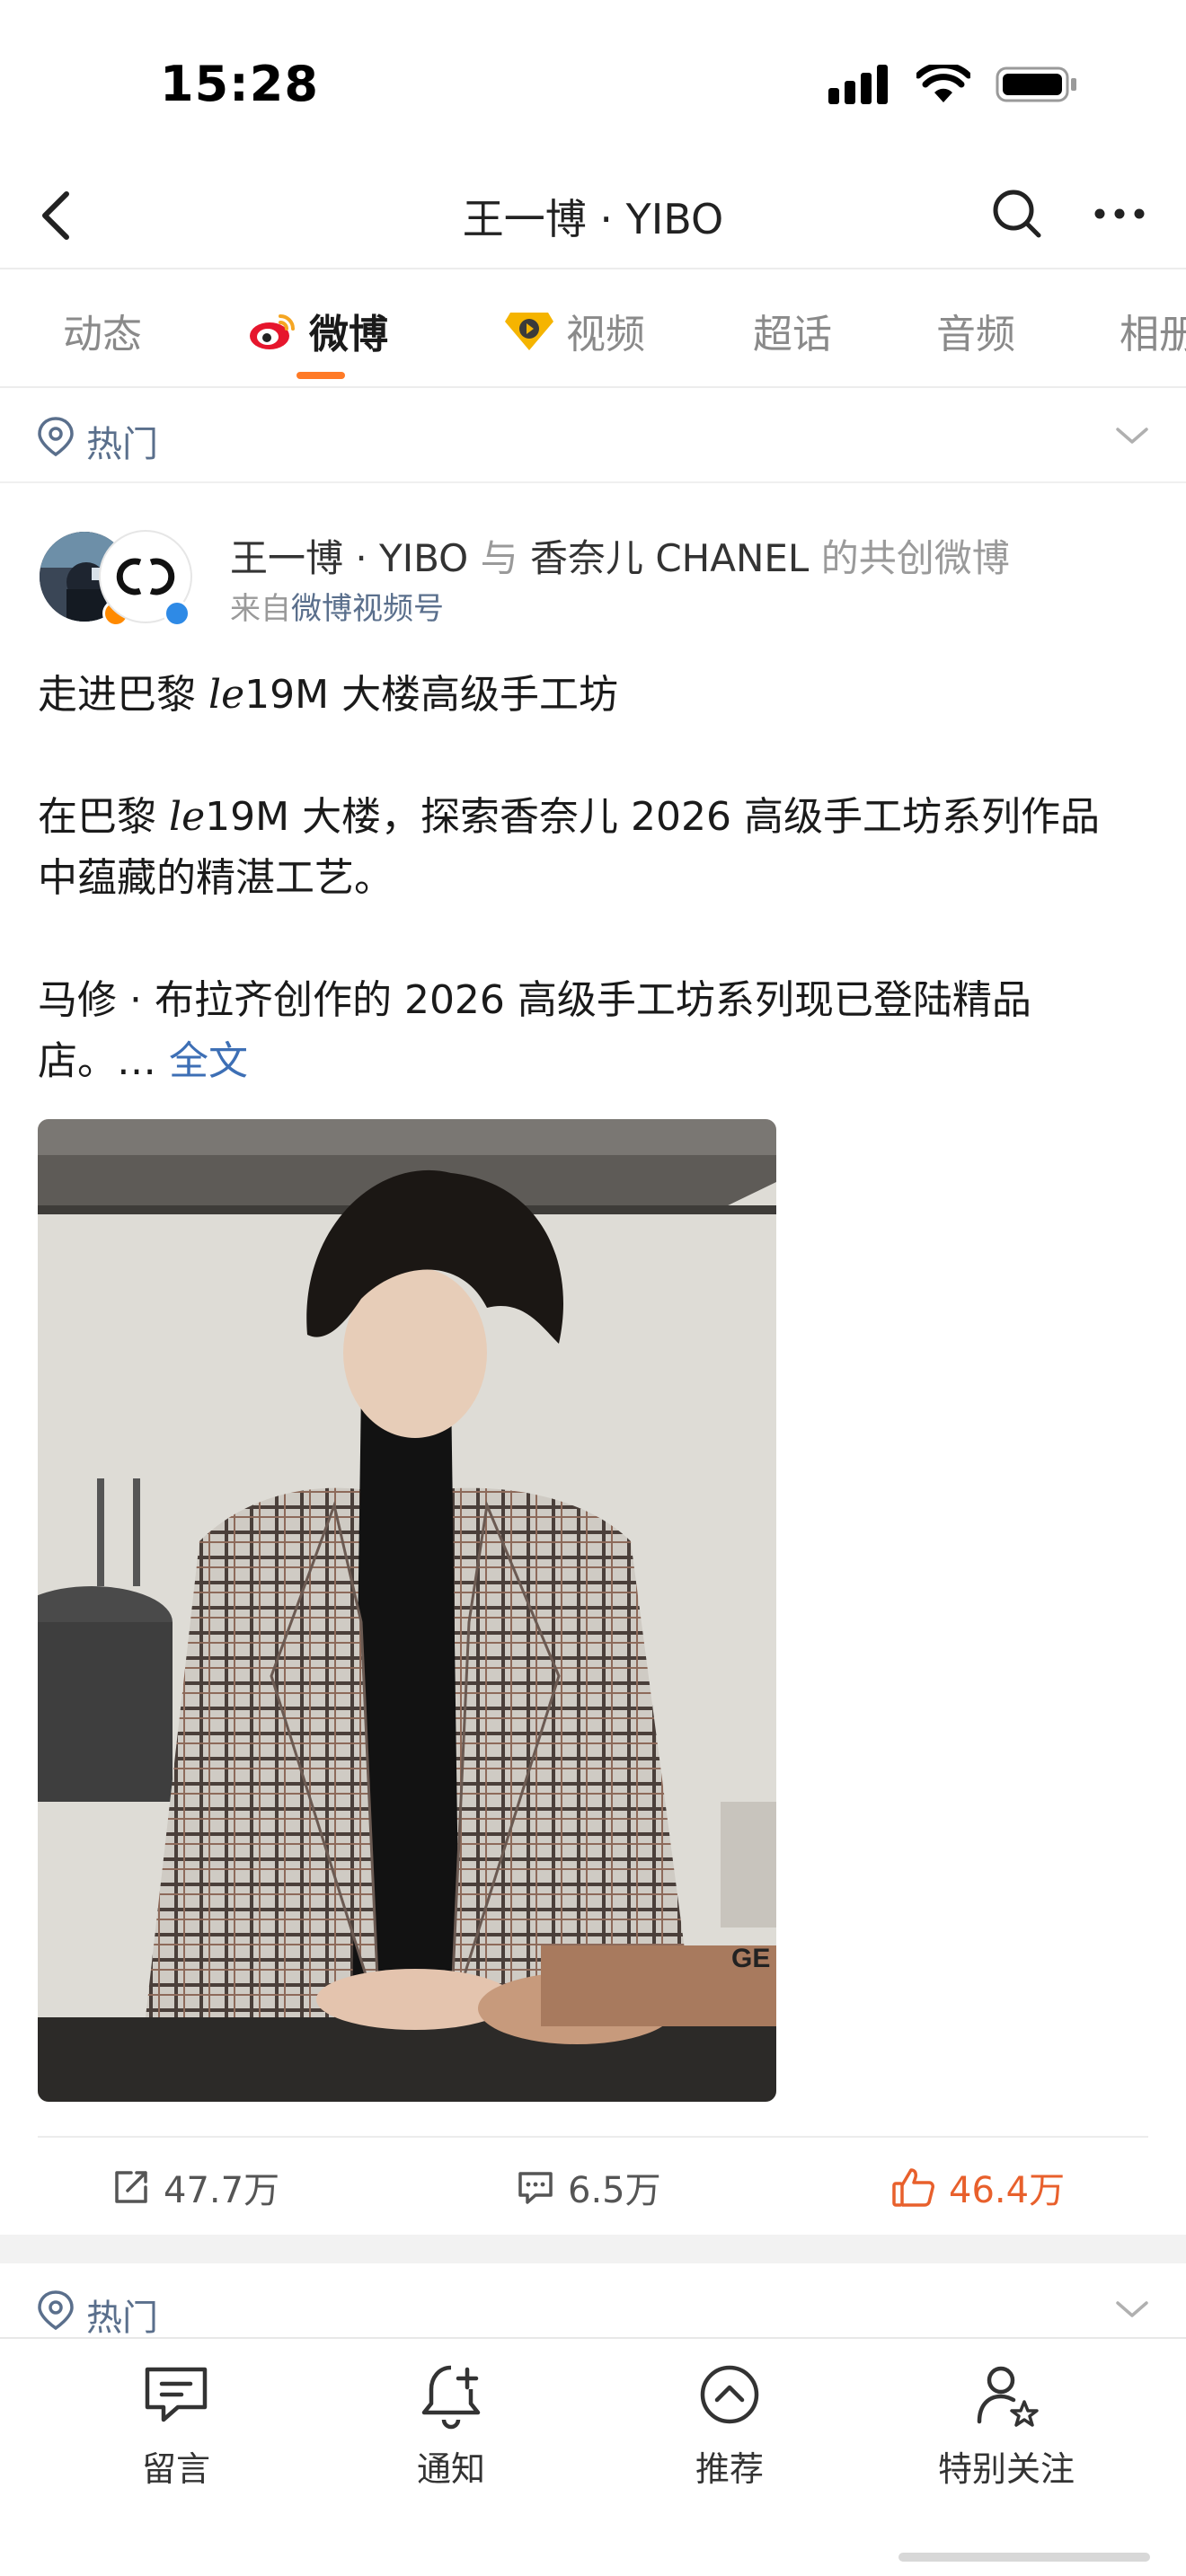  I want to click on person-star-icon, so click(1008, 2396).